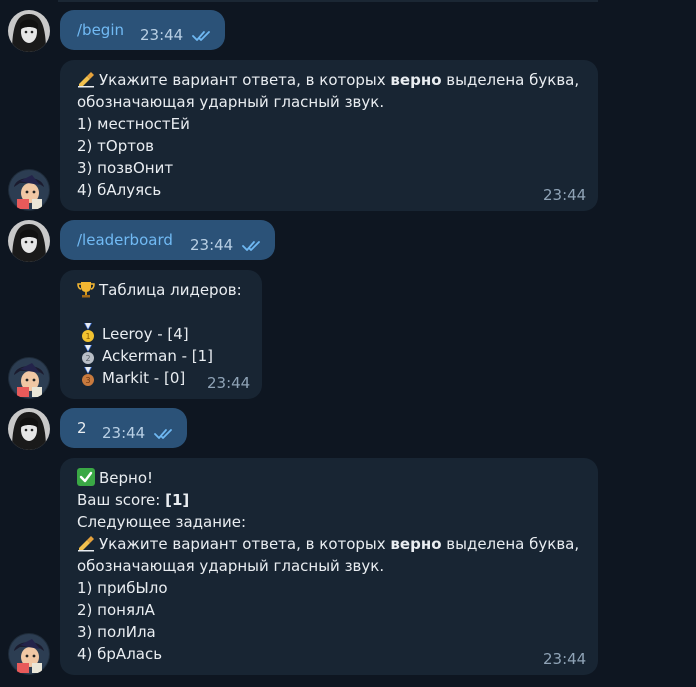 This screenshot has height=687, width=696. Describe the element at coordinates (126, 478) in the screenshot. I see `result-text: Верно!` at that location.